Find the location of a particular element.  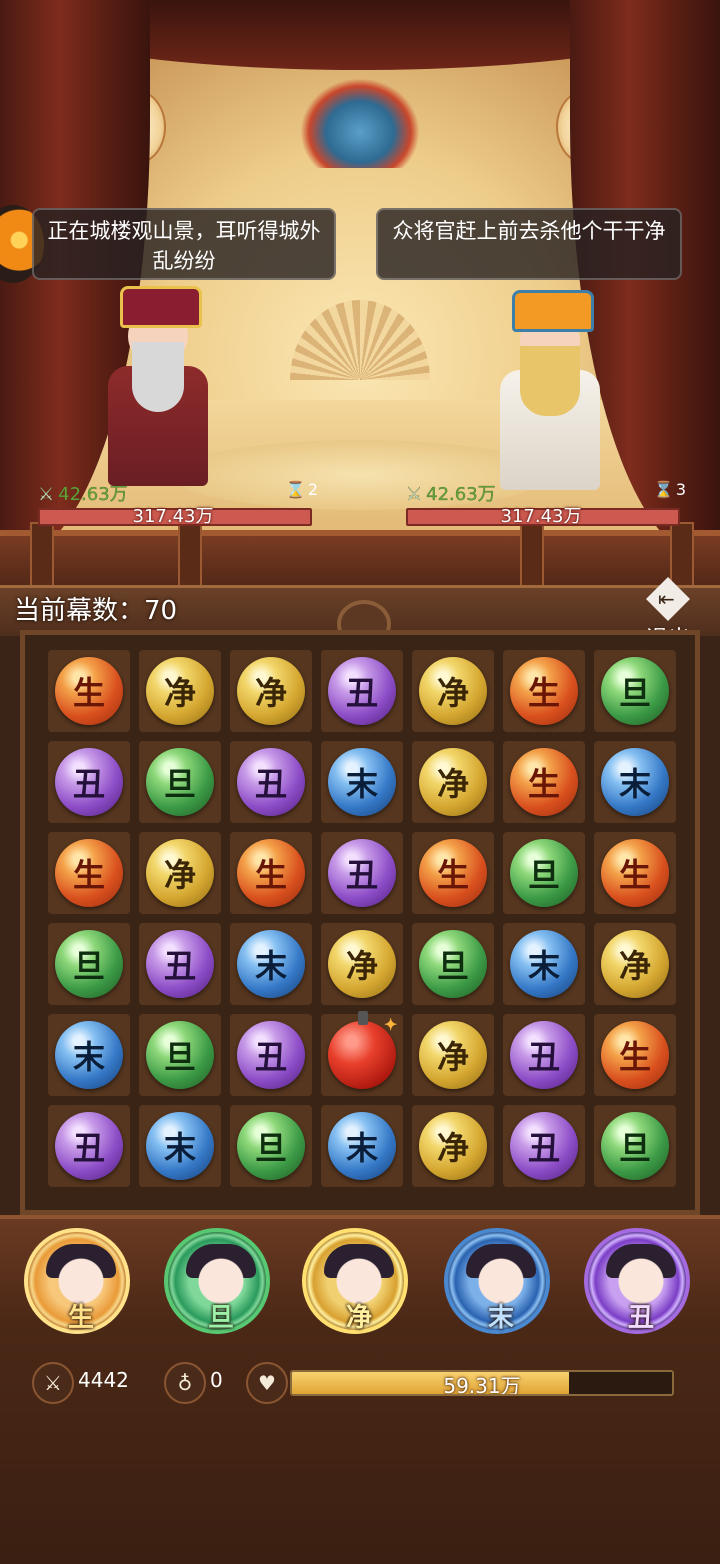

hero-role-label: 旦 is located at coordinates (220, 1318).